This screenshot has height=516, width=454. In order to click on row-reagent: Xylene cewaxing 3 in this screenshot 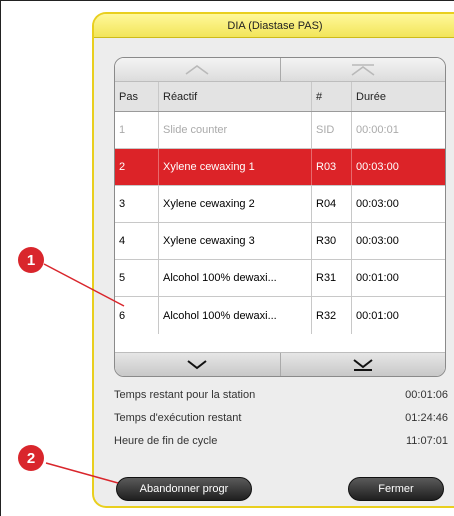, I will do `click(235, 241)`.